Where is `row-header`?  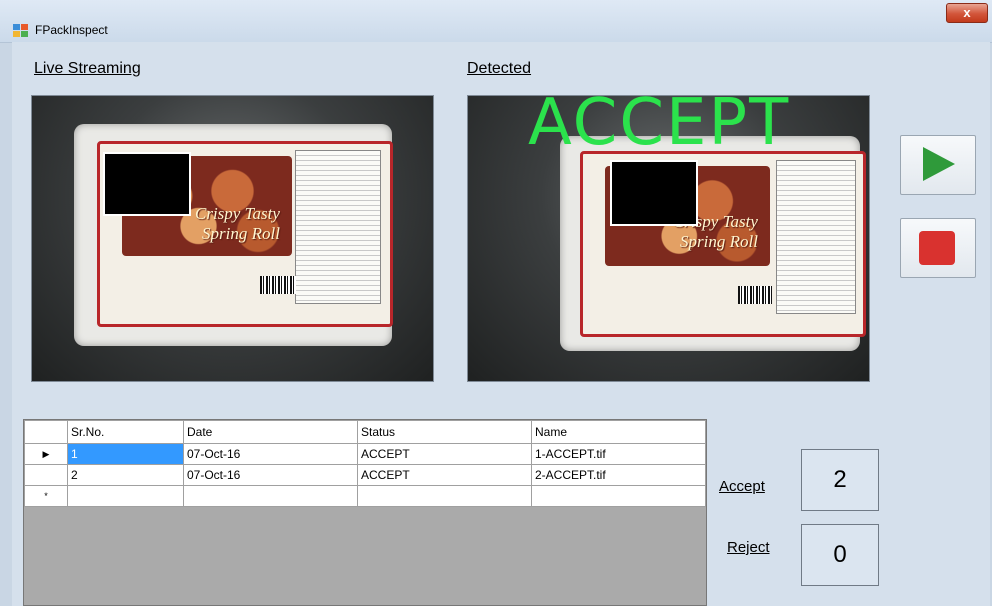
row-header is located at coordinates (46, 475).